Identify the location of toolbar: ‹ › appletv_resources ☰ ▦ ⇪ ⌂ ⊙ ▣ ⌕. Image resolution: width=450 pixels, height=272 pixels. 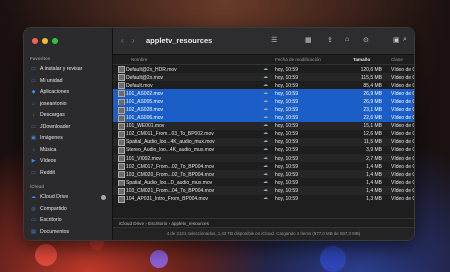
(263, 41).